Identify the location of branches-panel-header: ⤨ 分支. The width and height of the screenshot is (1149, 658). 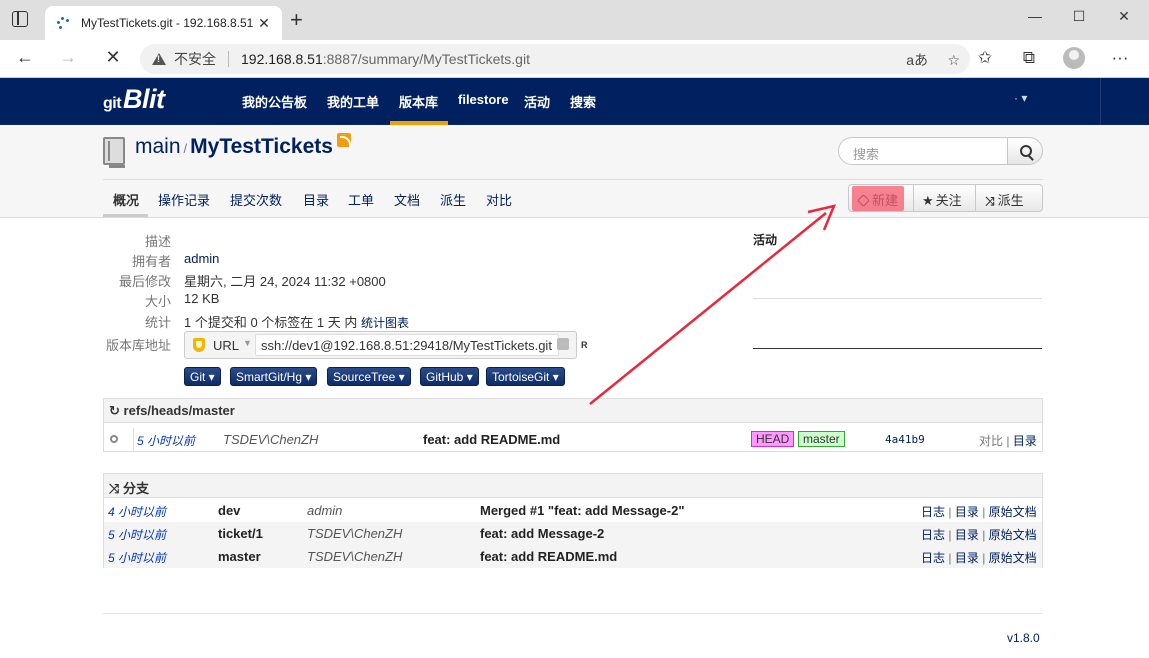
(573, 486).